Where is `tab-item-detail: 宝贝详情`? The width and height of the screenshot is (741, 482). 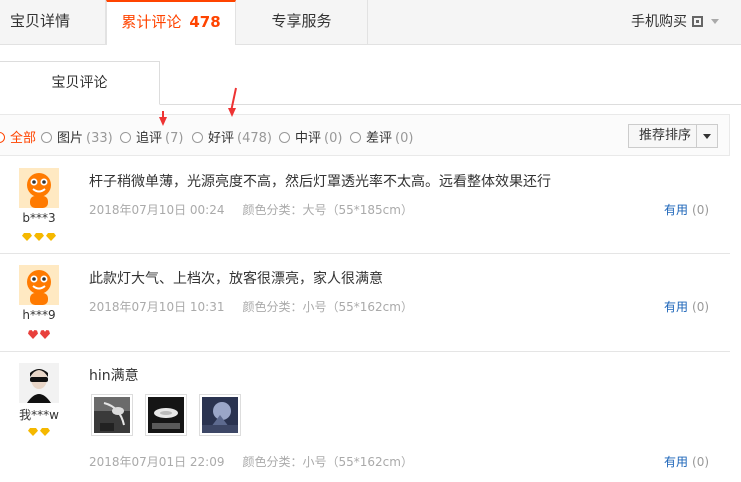 tab-item-detail: 宝贝详情 is located at coordinates (53, 22).